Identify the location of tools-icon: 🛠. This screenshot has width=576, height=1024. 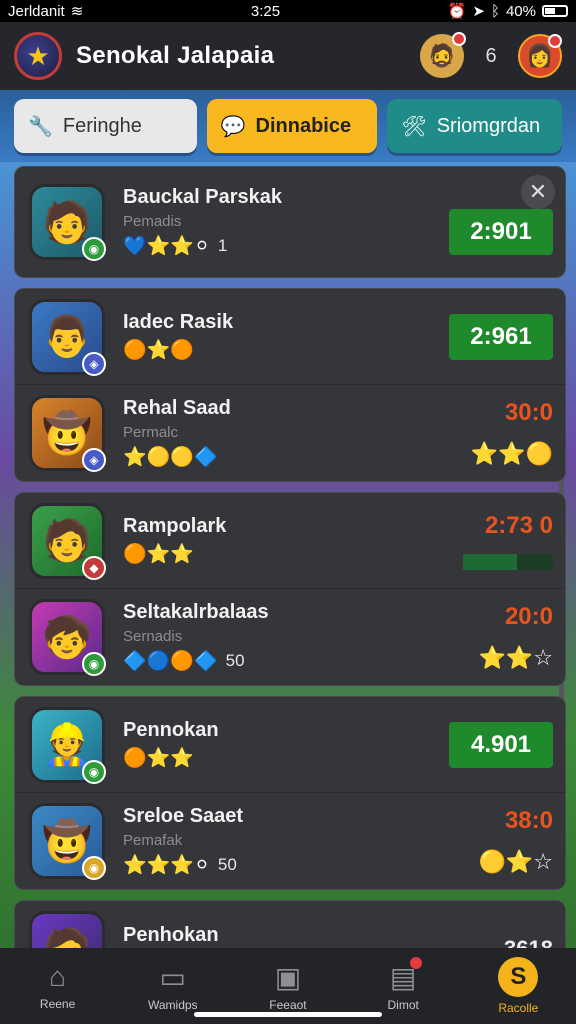
(414, 126).